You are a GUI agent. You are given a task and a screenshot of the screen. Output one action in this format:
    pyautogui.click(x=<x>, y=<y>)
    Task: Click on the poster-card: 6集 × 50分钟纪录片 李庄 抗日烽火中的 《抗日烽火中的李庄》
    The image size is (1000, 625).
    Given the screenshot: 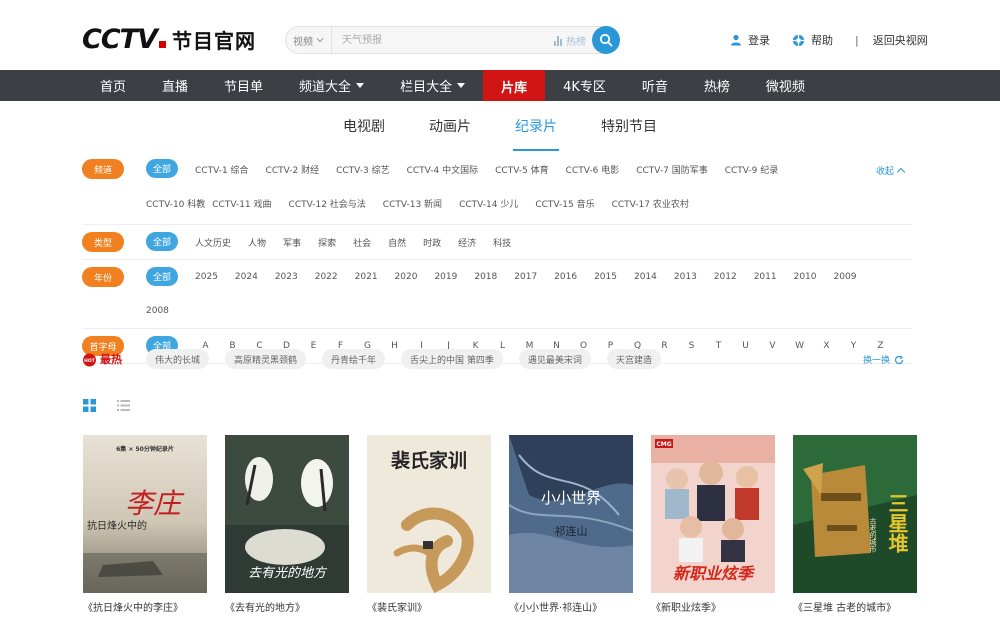 What is the action you would take?
    pyautogui.click(x=145, y=524)
    